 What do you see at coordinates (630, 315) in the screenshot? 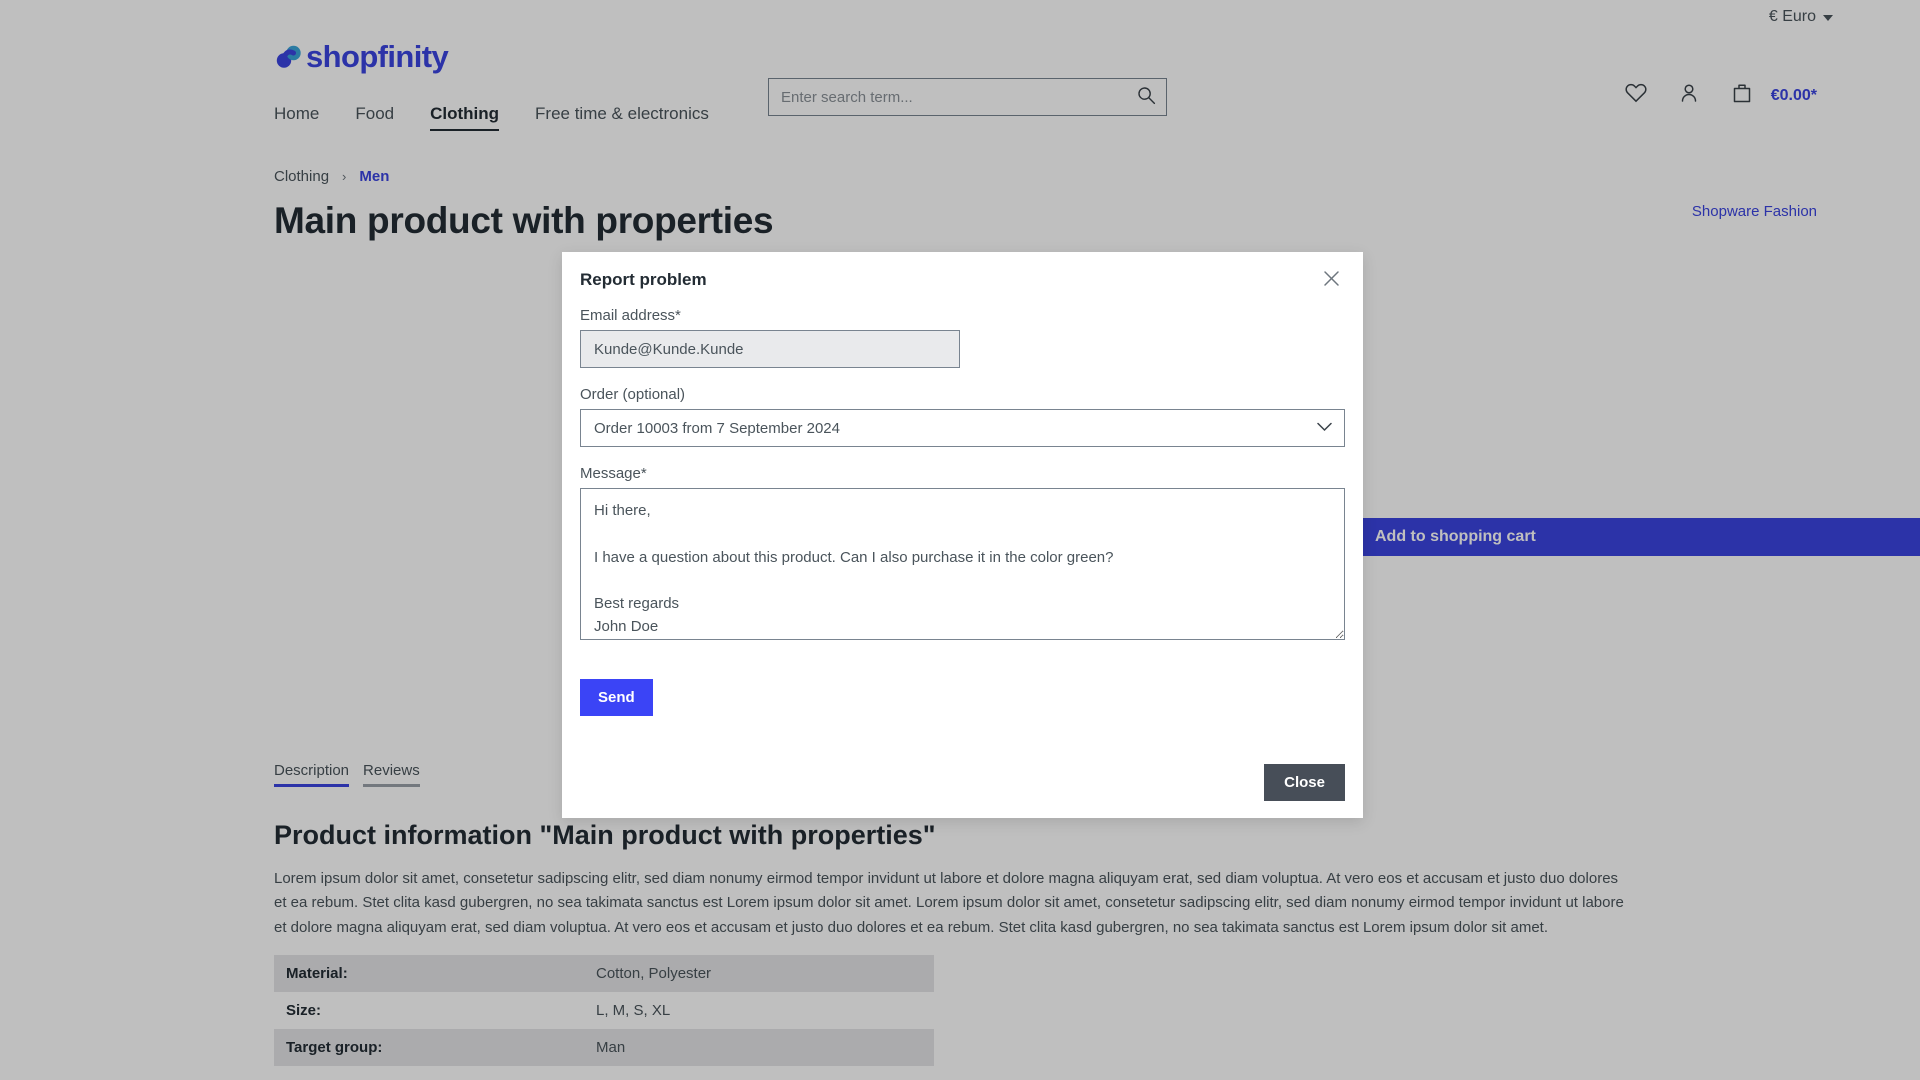
I see `email-label: Email address*` at bounding box center [630, 315].